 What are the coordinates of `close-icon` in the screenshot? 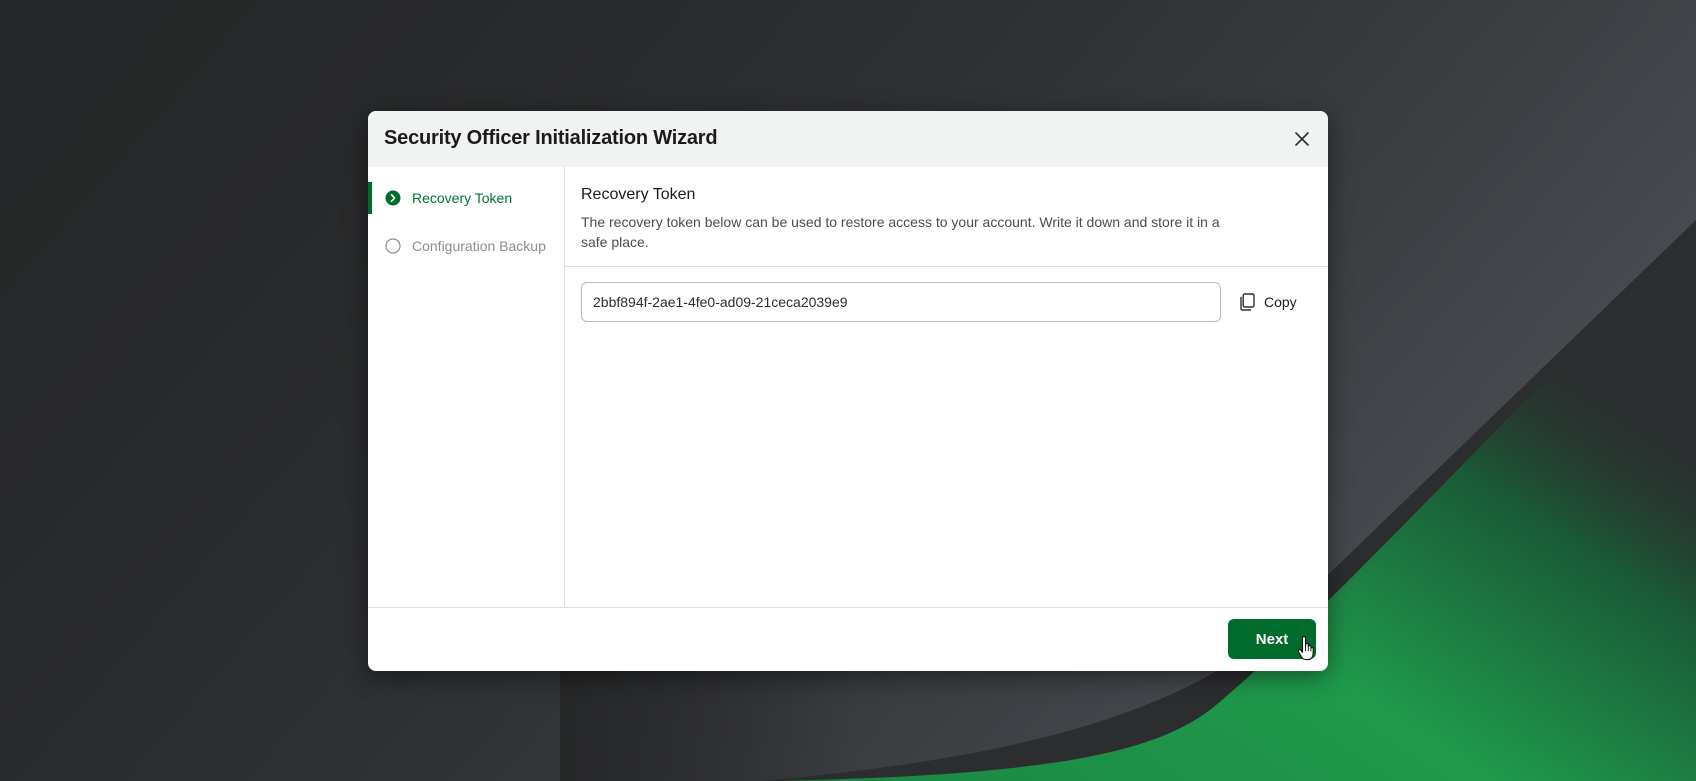 It's located at (1302, 139).